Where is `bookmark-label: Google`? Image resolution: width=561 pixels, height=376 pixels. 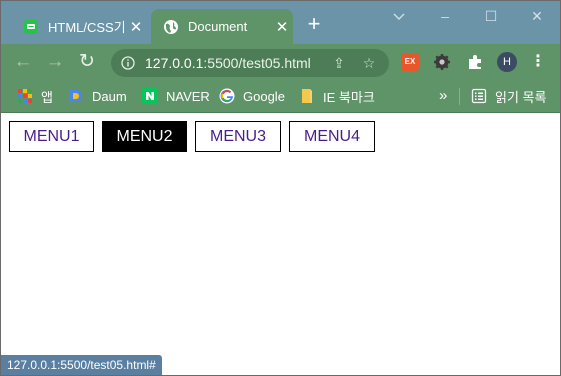 bookmark-label: Google is located at coordinates (264, 96).